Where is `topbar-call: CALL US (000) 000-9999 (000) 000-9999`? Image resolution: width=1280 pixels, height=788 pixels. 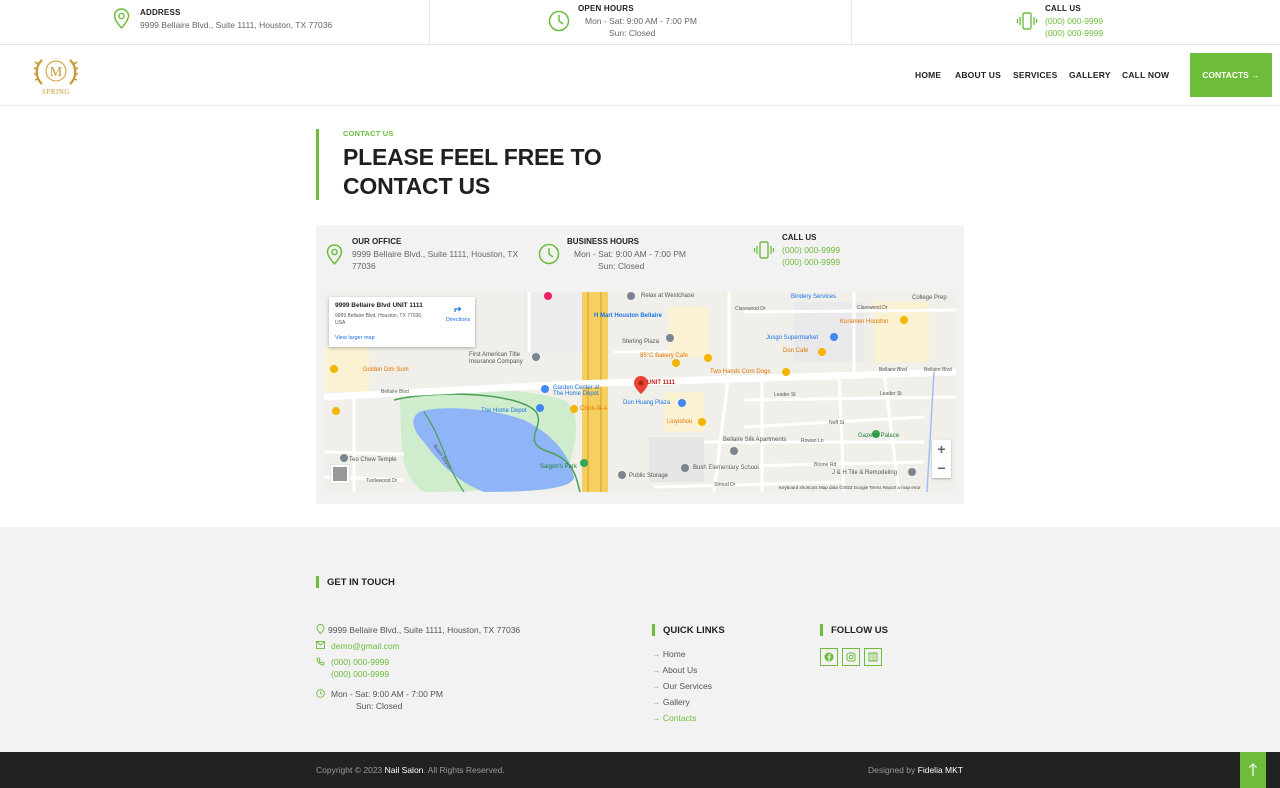 topbar-call: CALL US (000) 000-9999 (000) 000-9999 is located at coordinates (1091, 22).